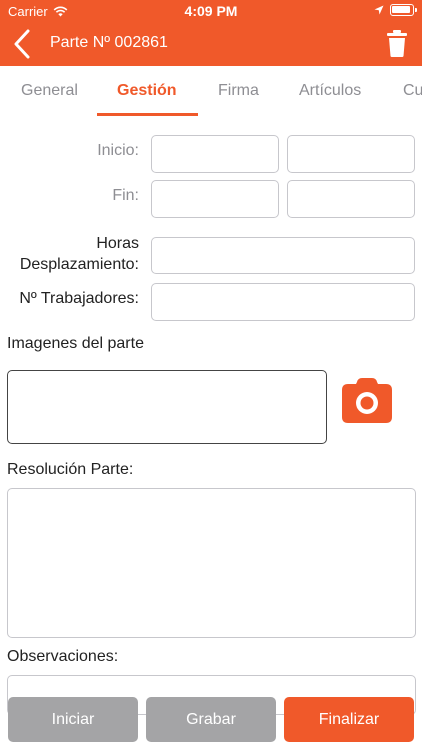 The width and height of the screenshot is (422, 750). What do you see at coordinates (118, 150) in the screenshot?
I see `inicio-label: Inicio:` at bounding box center [118, 150].